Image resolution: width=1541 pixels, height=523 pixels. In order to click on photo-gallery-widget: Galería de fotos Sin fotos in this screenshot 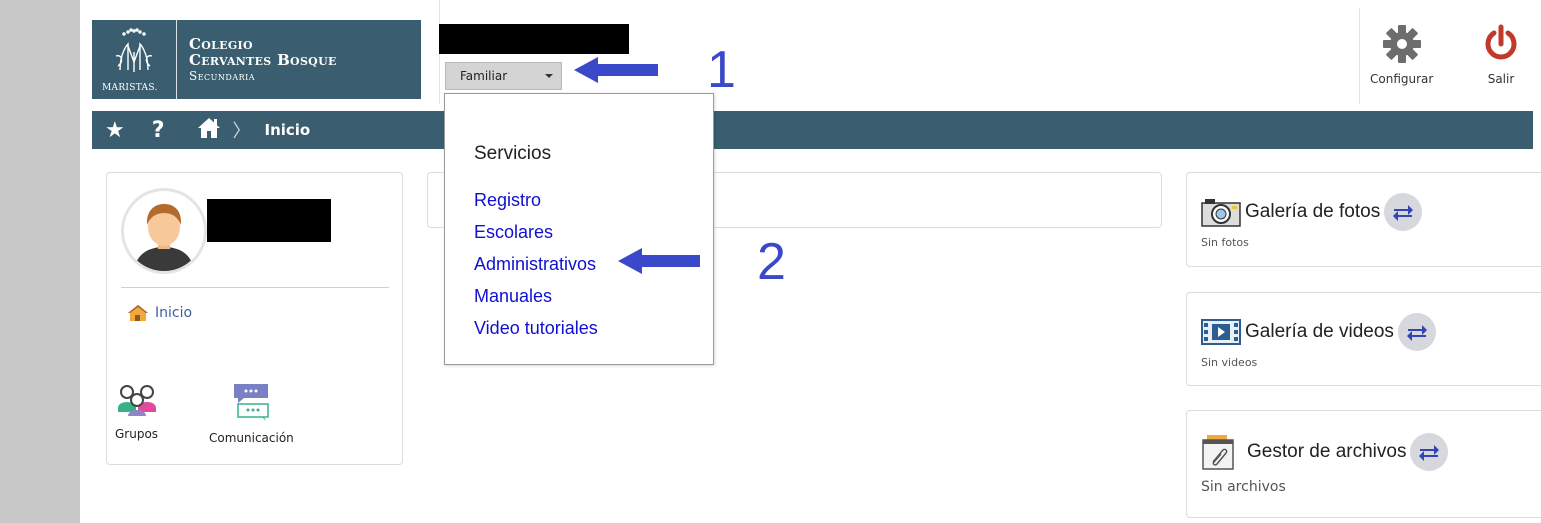, I will do `click(1363, 219)`.